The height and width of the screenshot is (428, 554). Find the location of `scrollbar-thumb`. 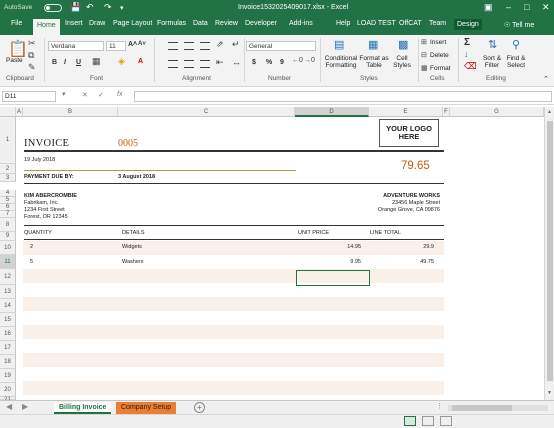

scrollbar-thumb is located at coordinates (482, 408).